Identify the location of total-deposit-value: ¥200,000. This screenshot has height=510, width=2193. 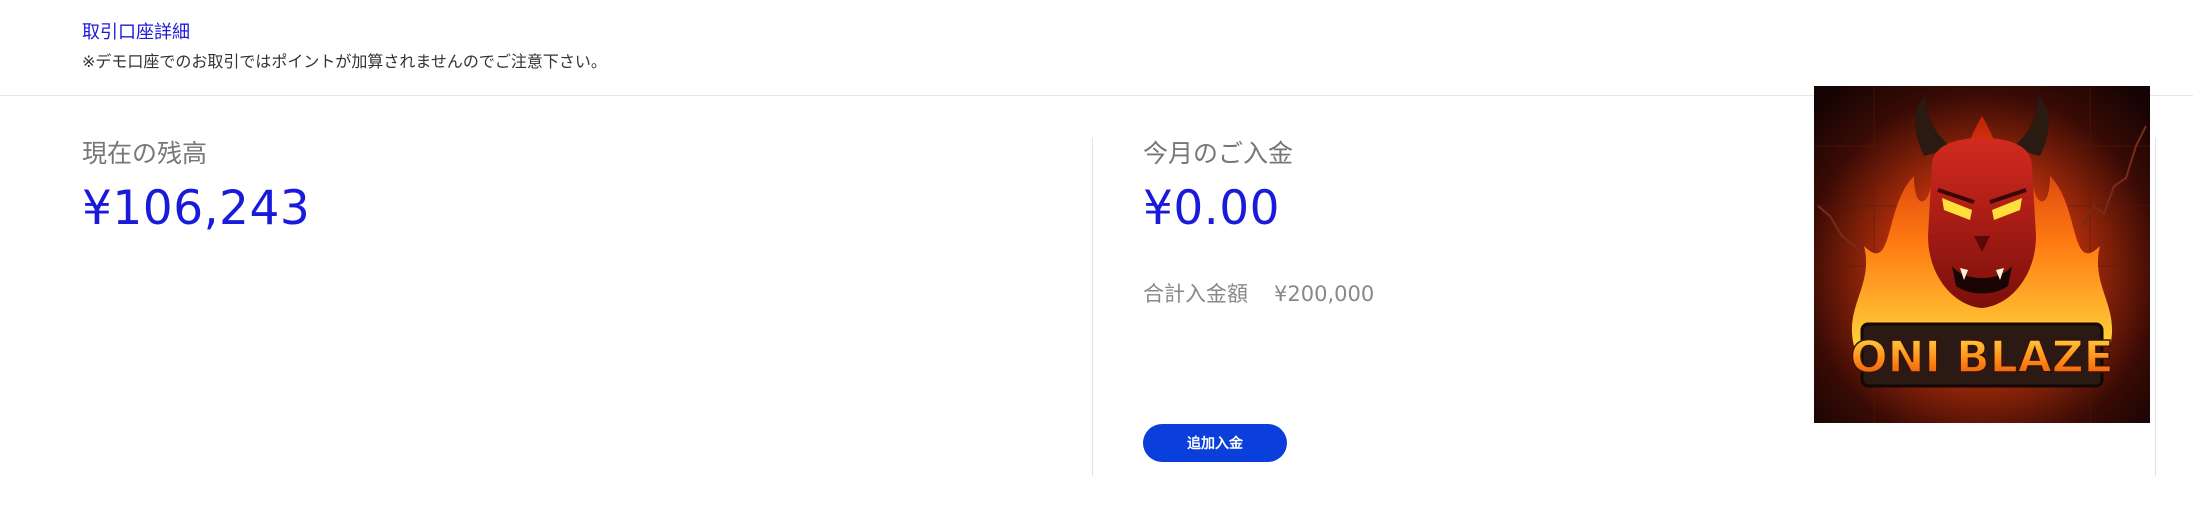
(1324, 294).